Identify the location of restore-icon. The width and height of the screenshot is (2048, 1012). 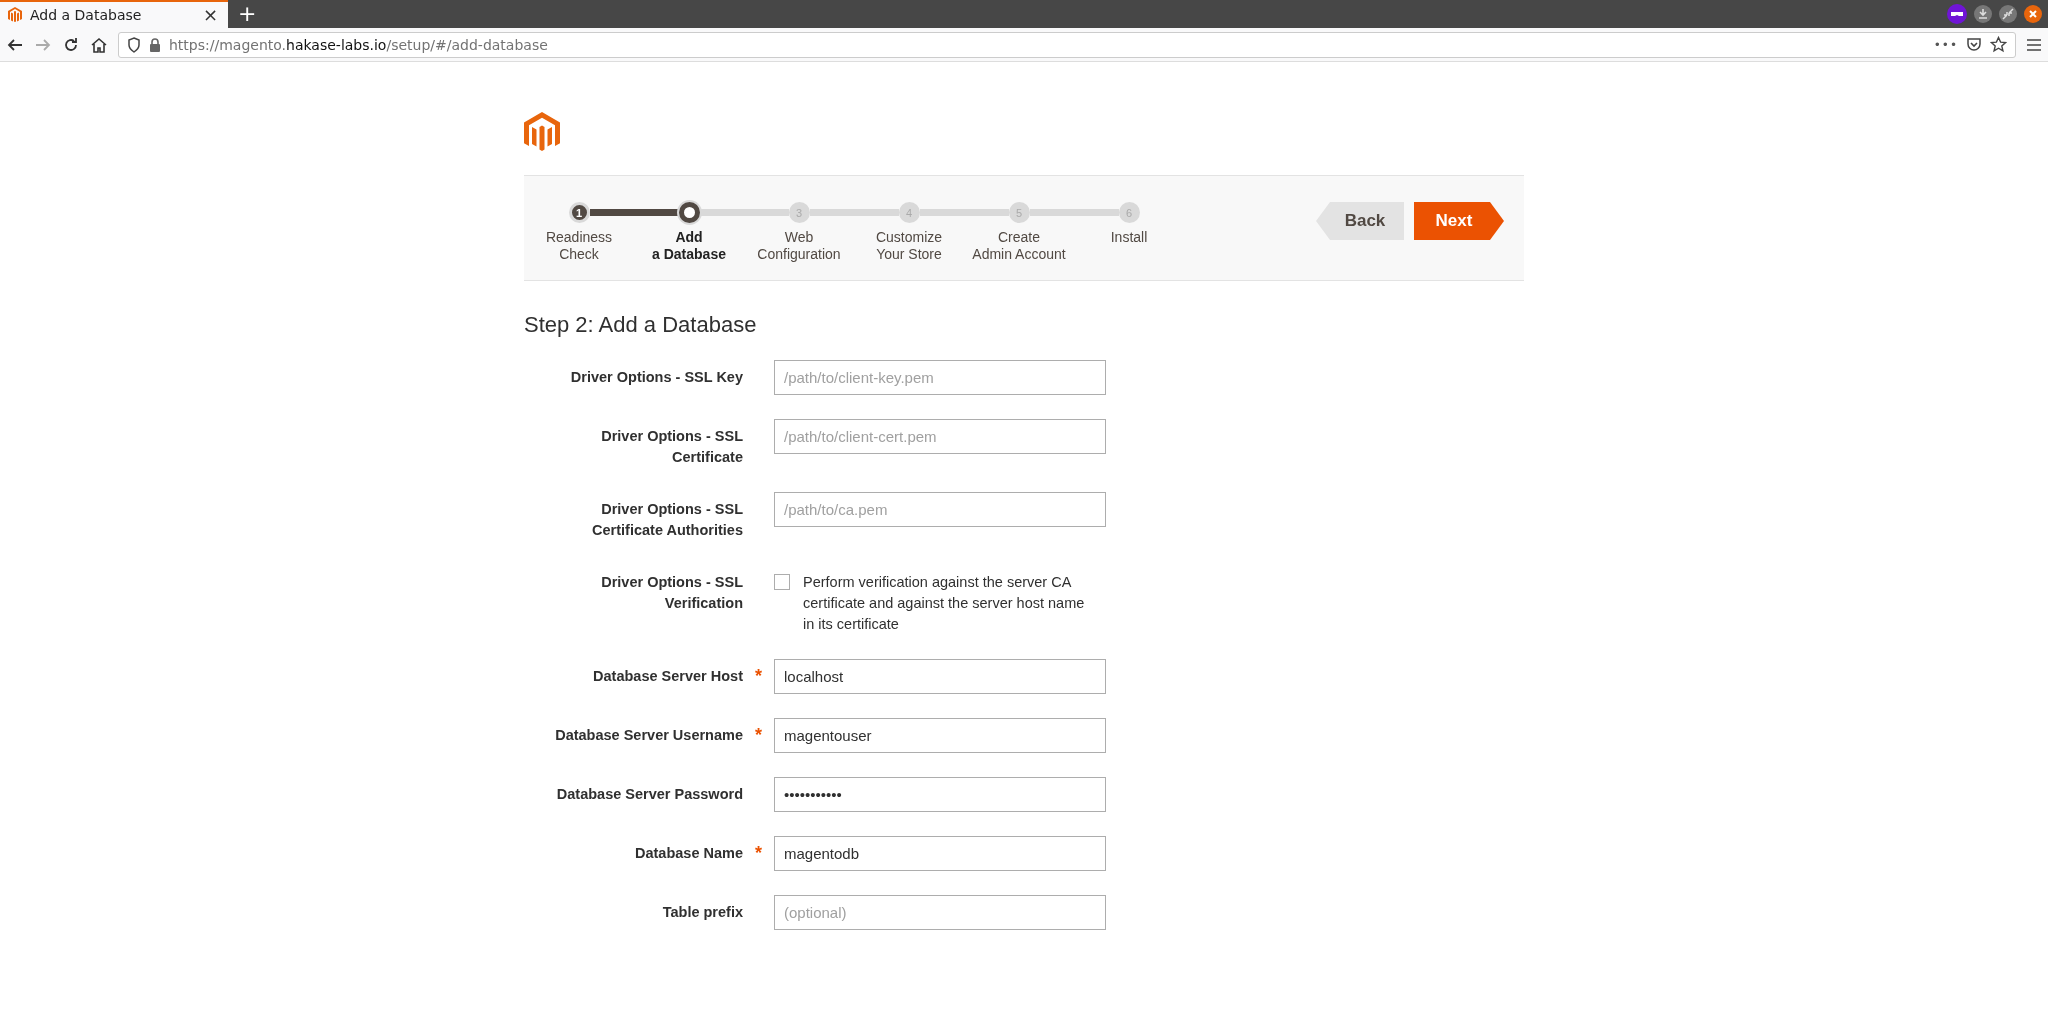
(2008, 14).